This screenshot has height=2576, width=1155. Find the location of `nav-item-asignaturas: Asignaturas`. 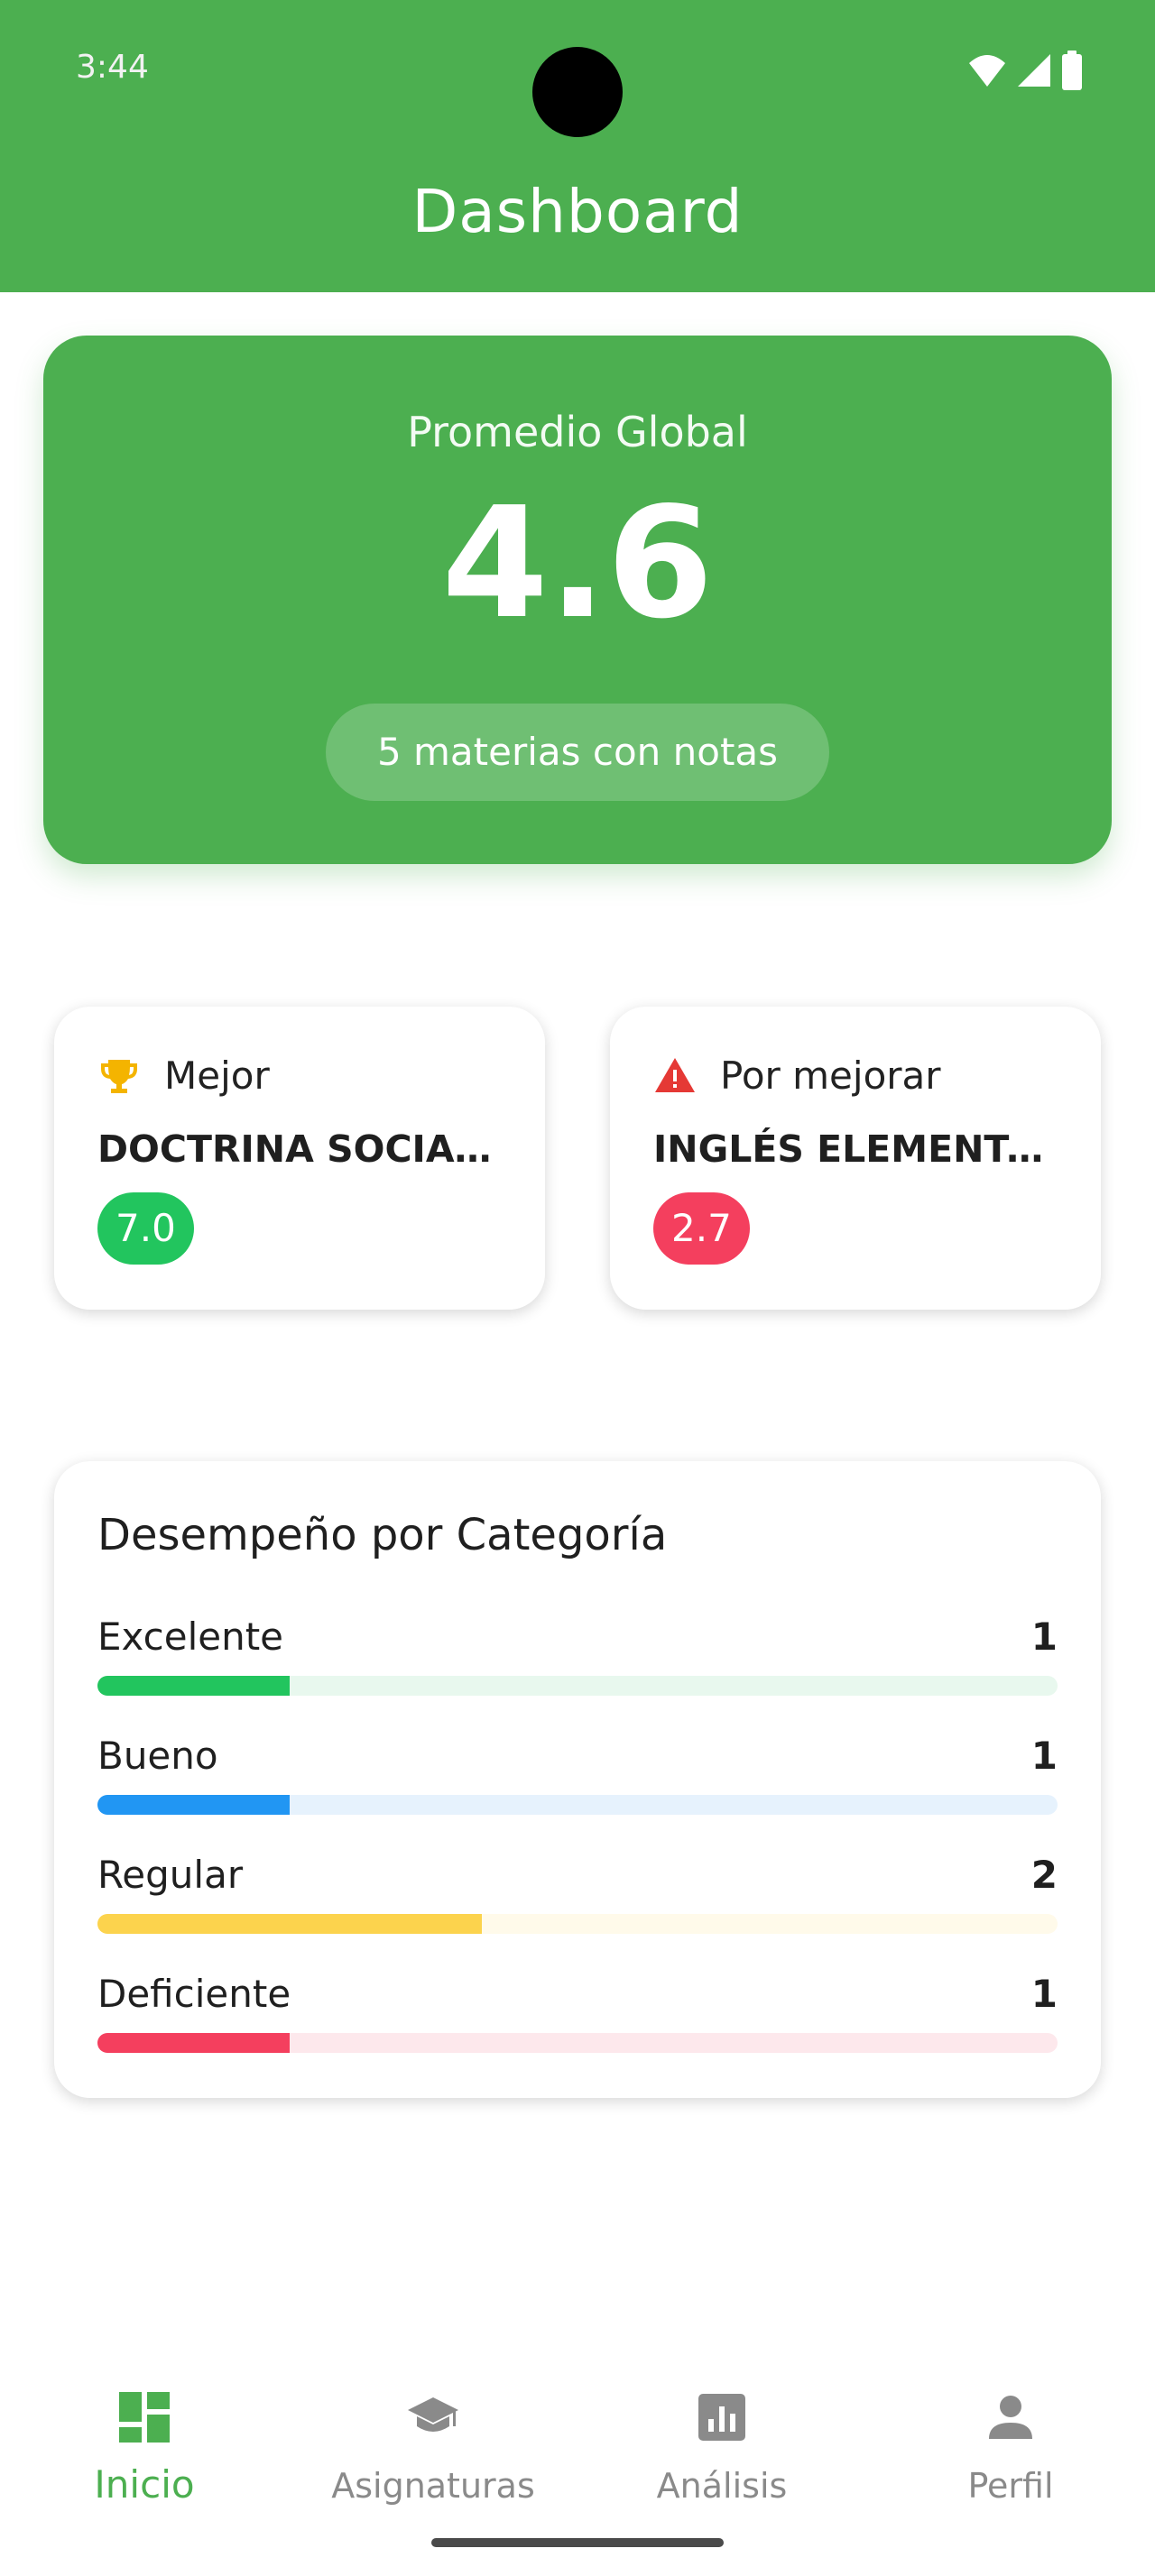

nav-item-asignaturas: Asignaturas is located at coordinates (433, 2448).